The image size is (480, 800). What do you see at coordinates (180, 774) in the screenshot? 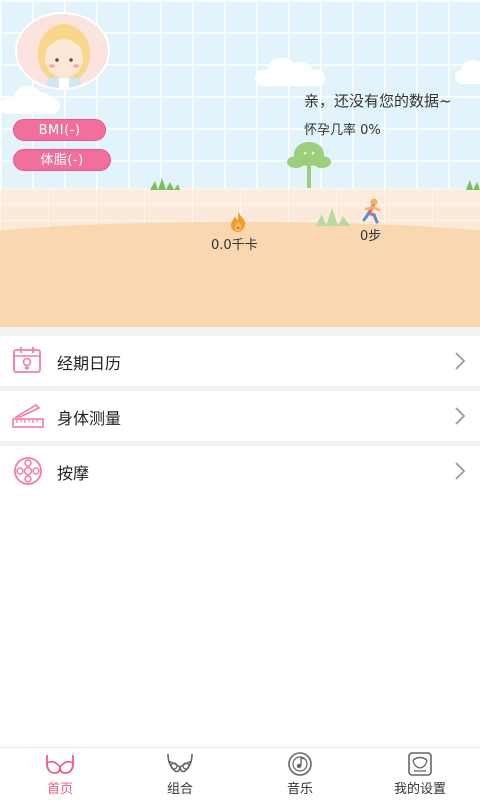
I see `tab-combo: 组合` at bounding box center [180, 774].